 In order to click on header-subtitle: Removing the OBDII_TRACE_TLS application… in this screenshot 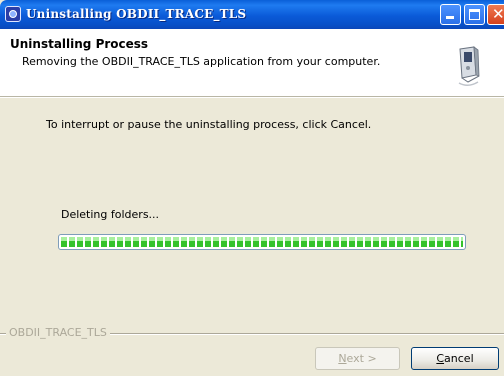, I will do `click(201, 61)`.